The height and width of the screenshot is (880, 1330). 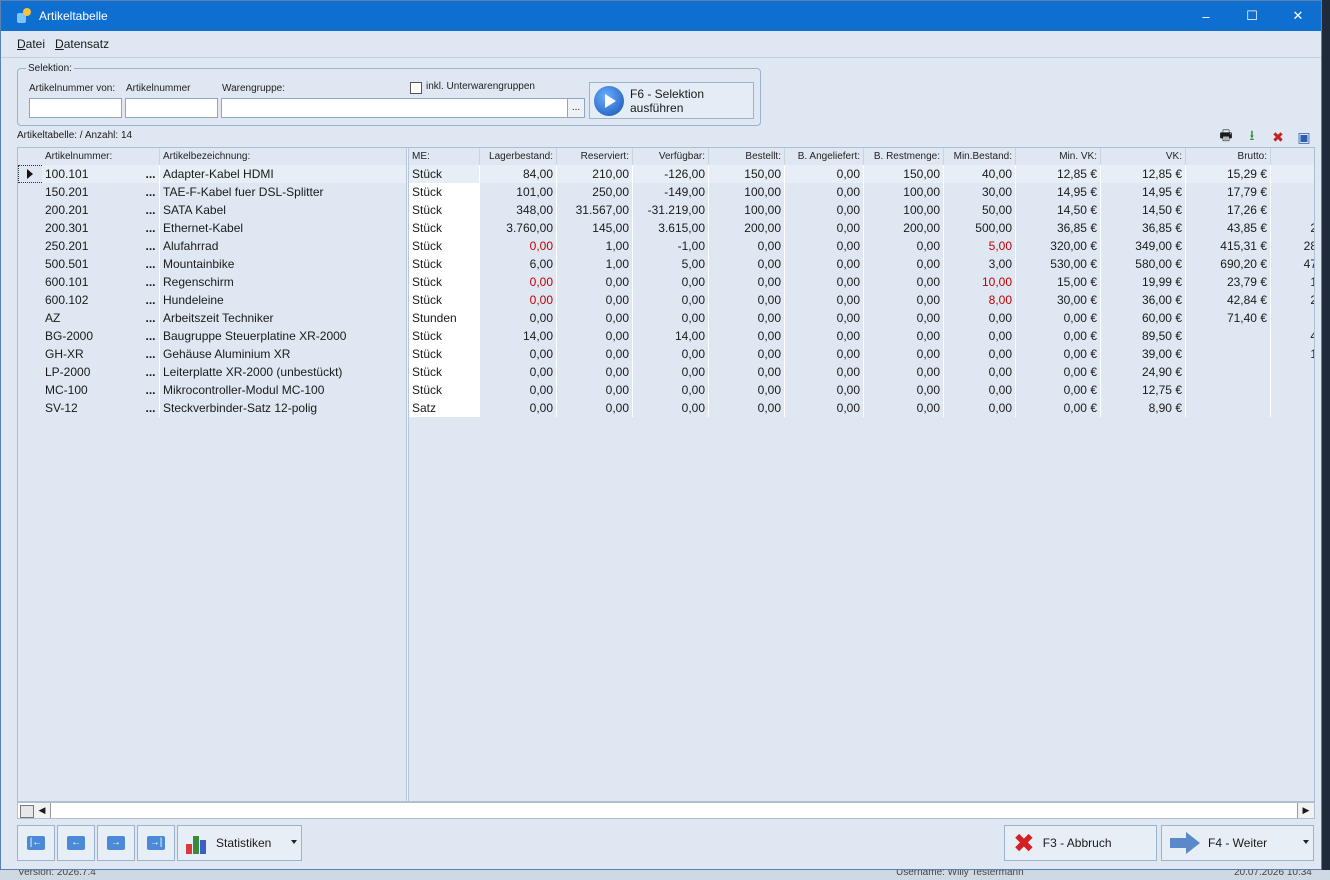 I want to click on first-record-button: |←, so click(x=36, y=843).